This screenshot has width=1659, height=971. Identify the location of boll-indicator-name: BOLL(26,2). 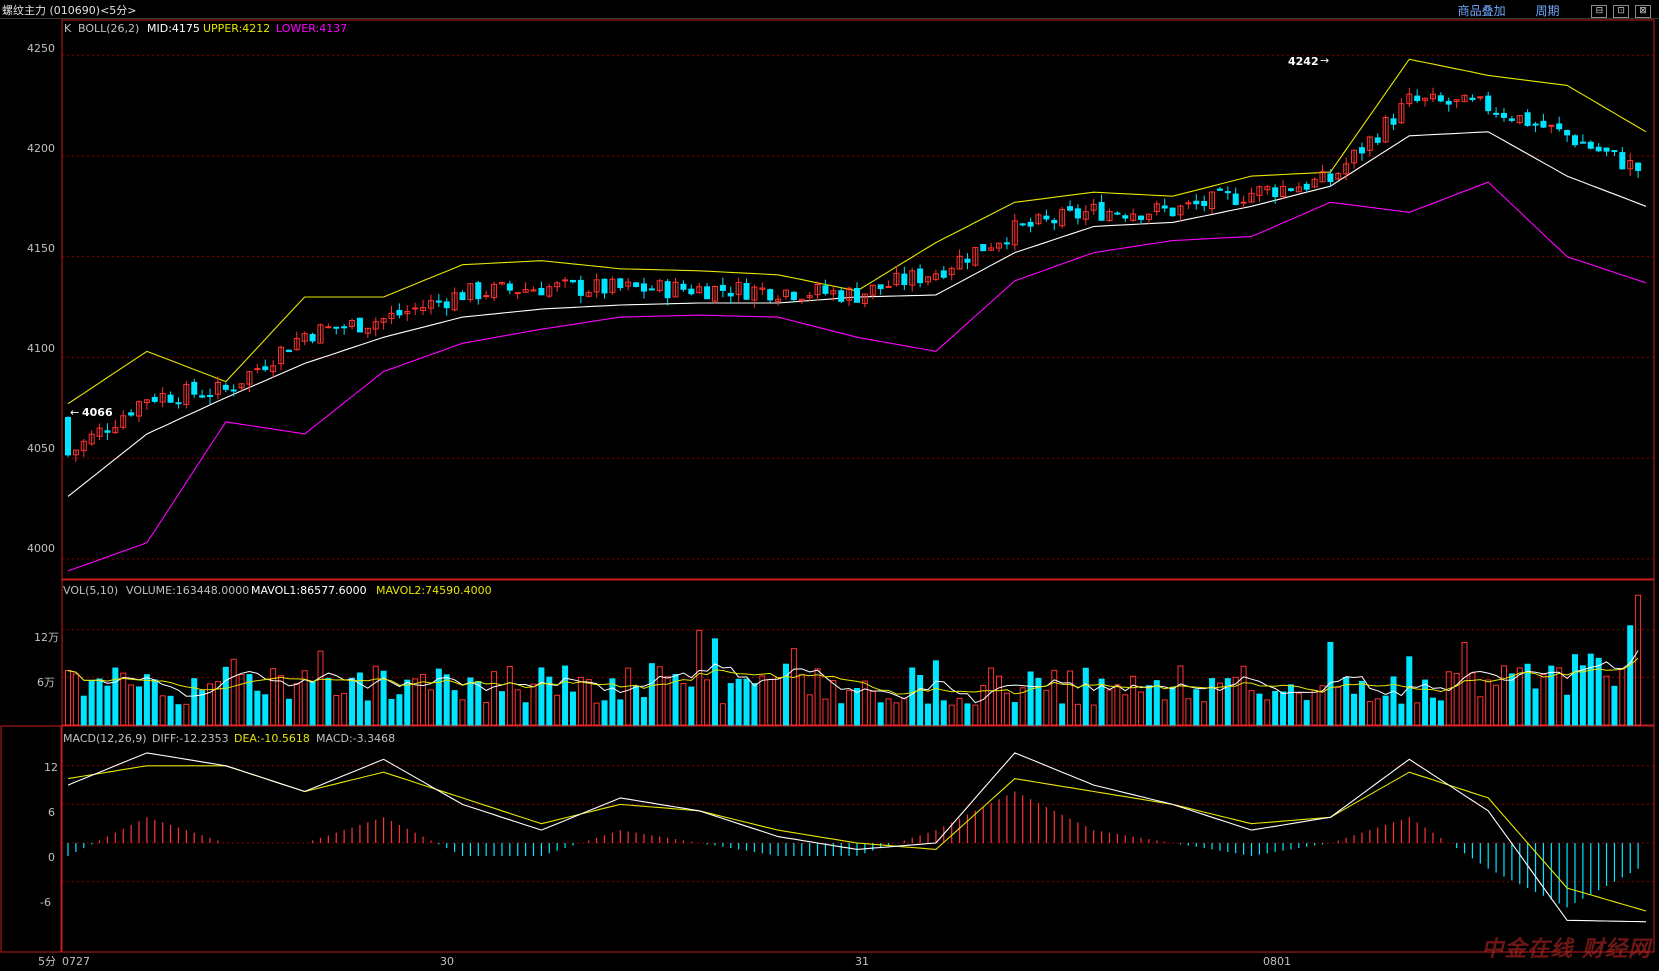
(108, 28).